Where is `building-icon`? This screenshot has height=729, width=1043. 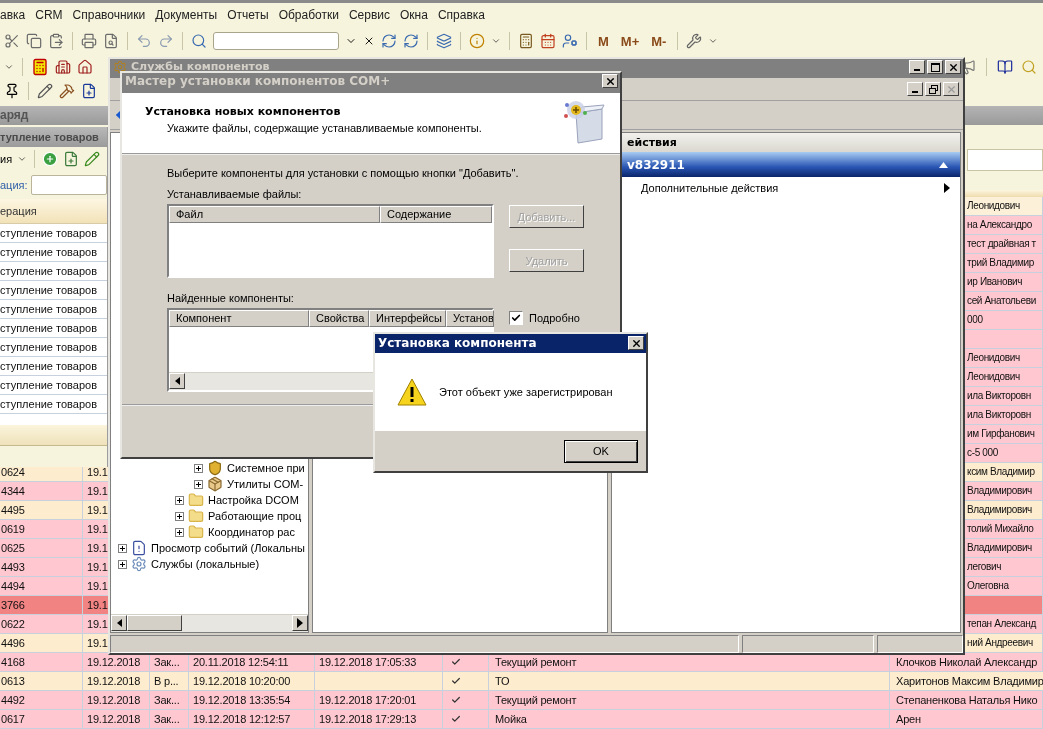
building-icon is located at coordinates (63, 66).